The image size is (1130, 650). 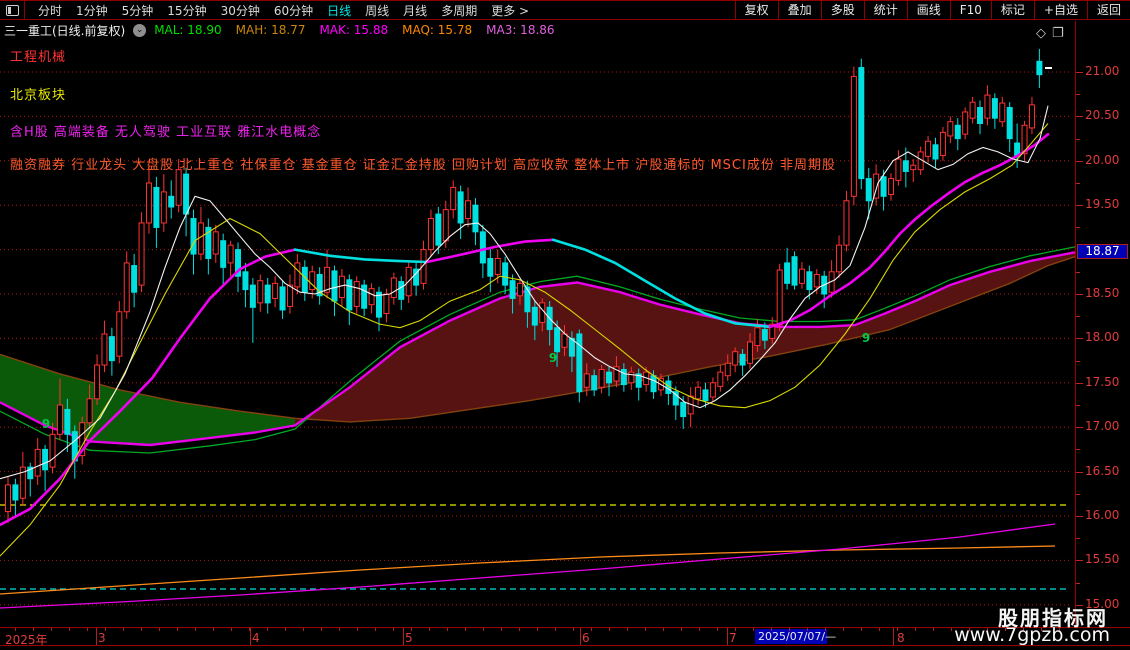 What do you see at coordinates (1108, 10) in the screenshot?
I see `button-返回: 返回` at bounding box center [1108, 10].